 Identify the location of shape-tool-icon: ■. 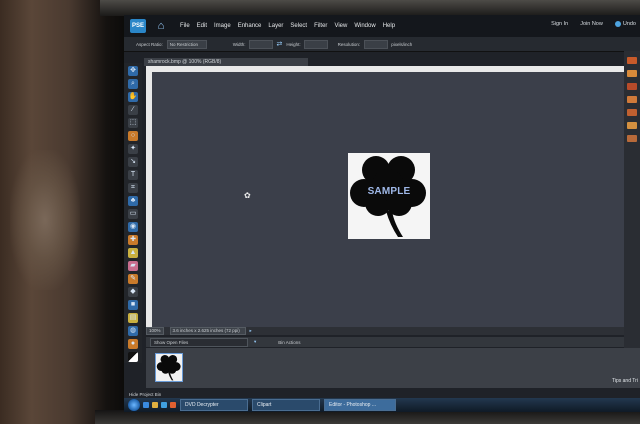
(133, 305).